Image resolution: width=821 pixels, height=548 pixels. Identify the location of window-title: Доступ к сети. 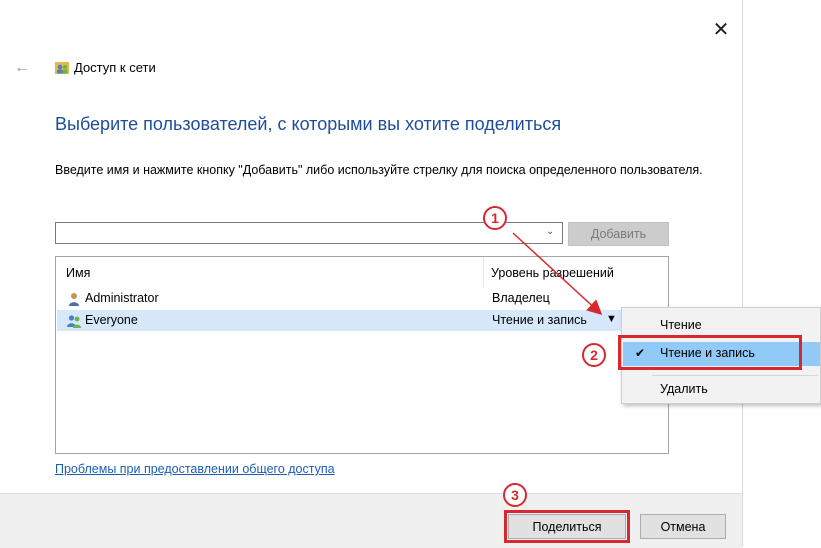
(115, 67).